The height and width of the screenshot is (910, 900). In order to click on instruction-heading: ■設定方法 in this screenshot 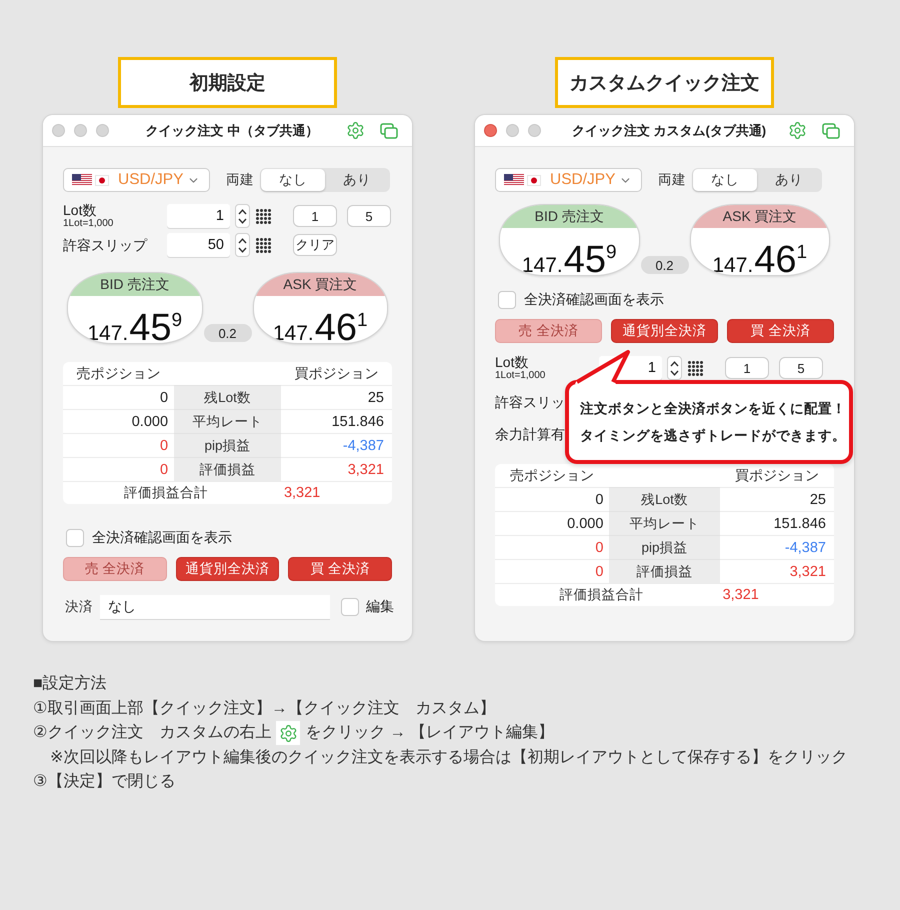, I will do `click(70, 684)`.